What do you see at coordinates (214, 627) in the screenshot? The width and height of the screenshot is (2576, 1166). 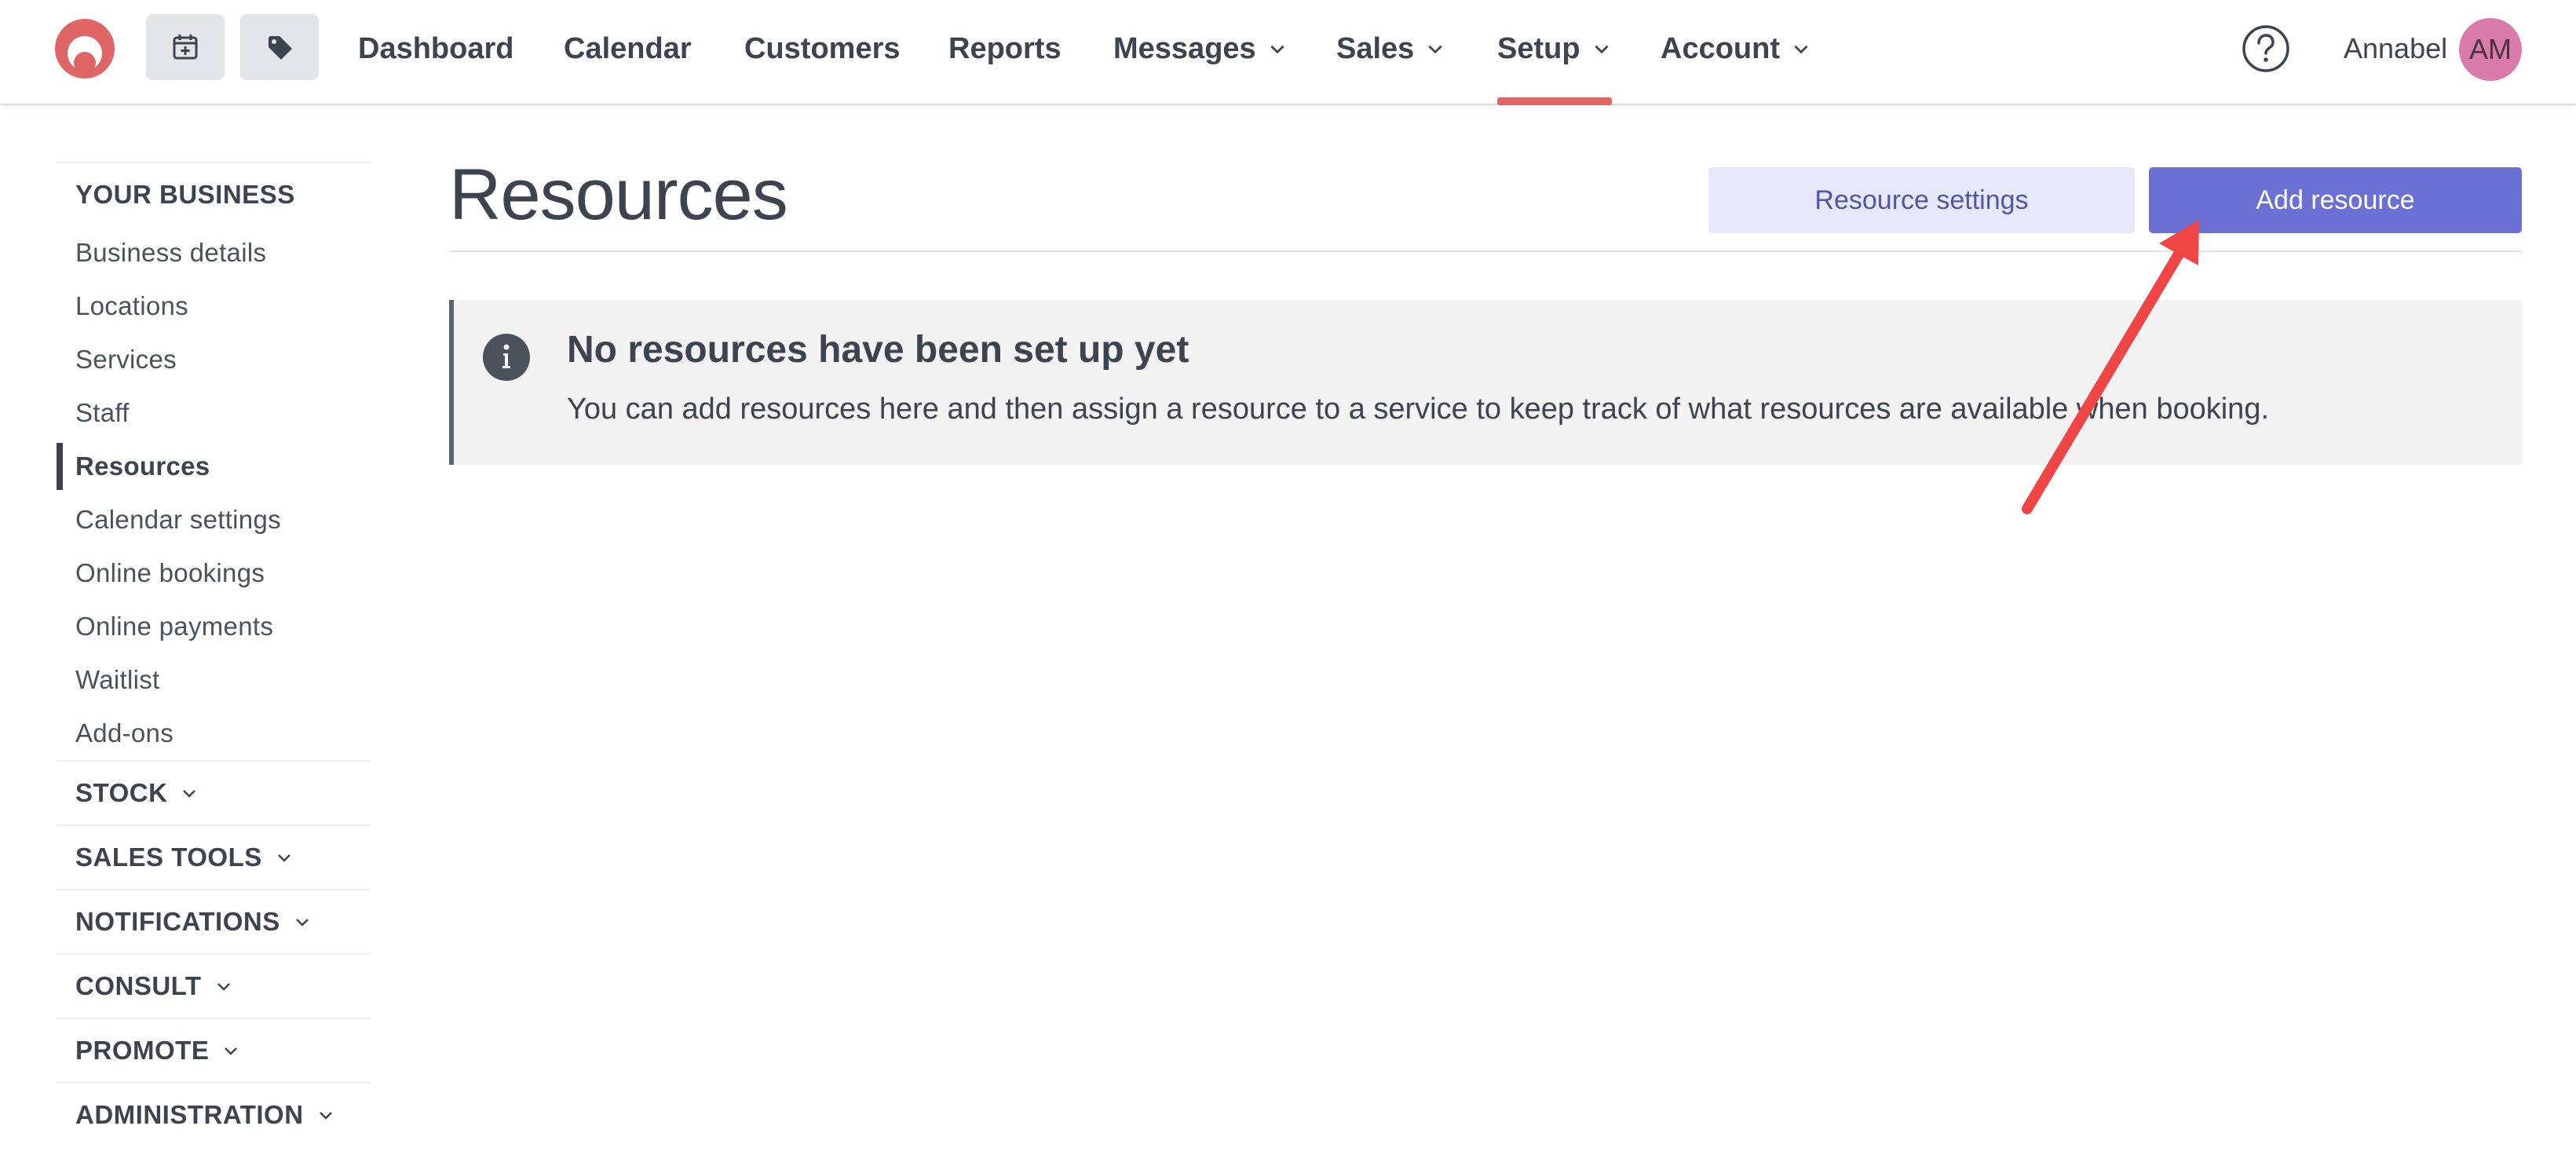 I see `sidebar-item-online-payments: Online payments` at bounding box center [214, 627].